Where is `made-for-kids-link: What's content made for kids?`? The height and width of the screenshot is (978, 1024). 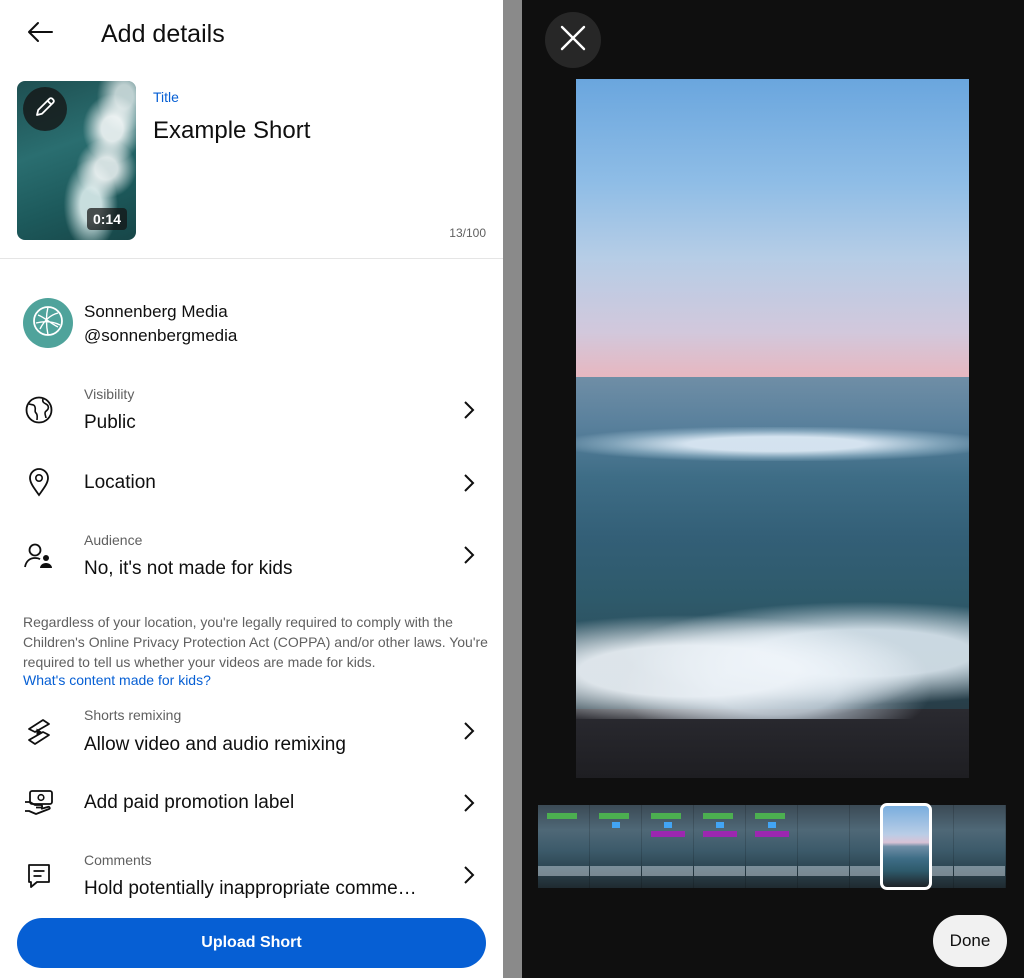
made-for-kids-link: What's content made for kids? is located at coordinates (117, 680).